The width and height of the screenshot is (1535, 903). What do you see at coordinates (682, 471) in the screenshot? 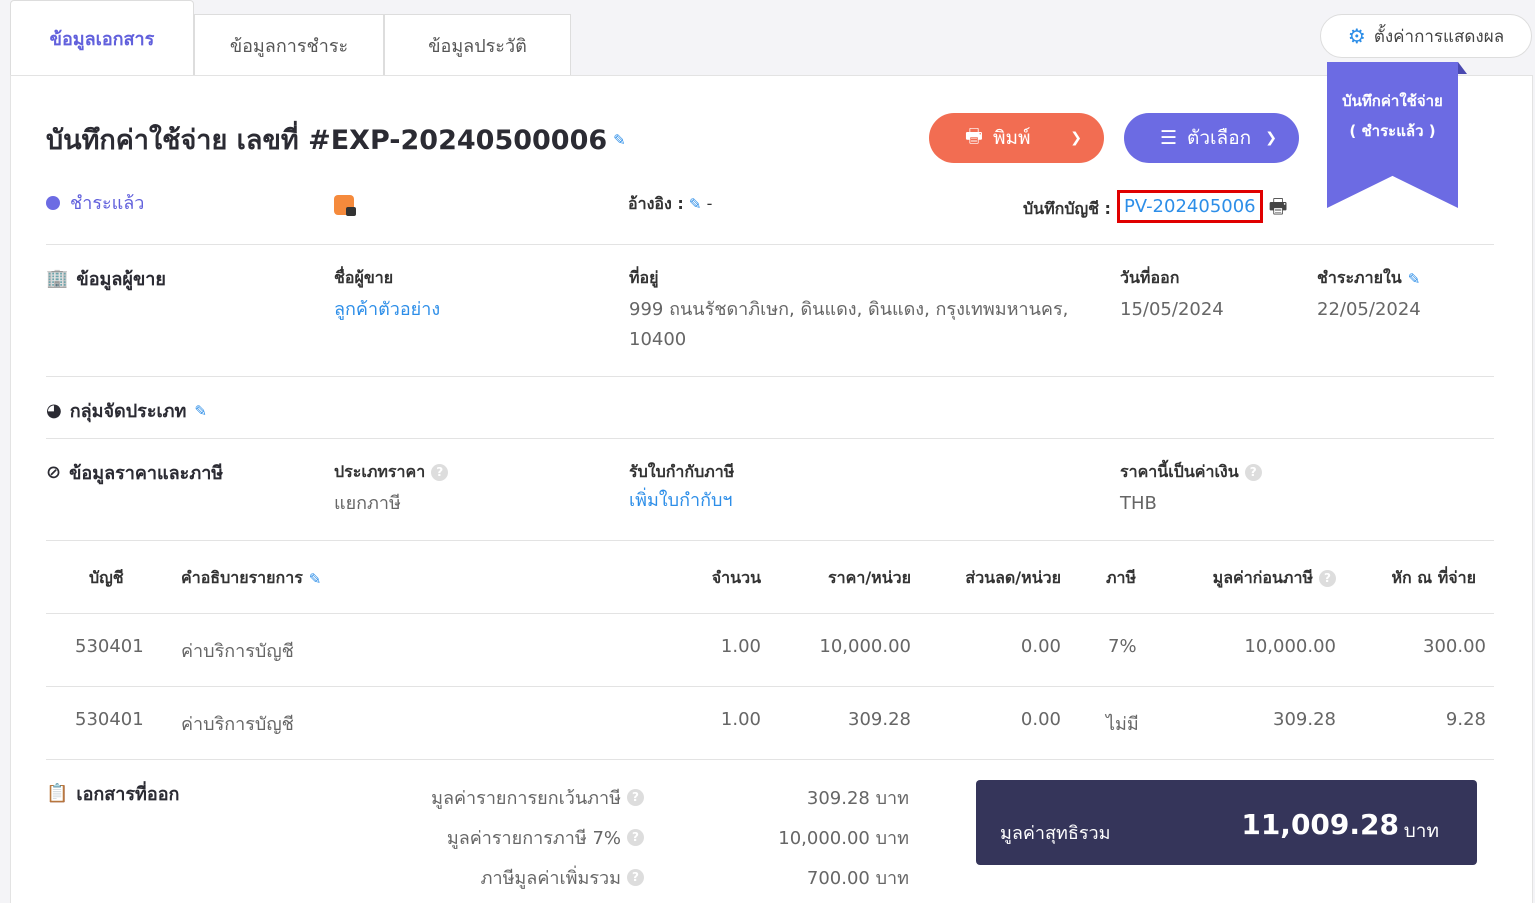
I see `tax-invoice-label: รับใบกำกับภาษี` at bounding box center [682, 471].